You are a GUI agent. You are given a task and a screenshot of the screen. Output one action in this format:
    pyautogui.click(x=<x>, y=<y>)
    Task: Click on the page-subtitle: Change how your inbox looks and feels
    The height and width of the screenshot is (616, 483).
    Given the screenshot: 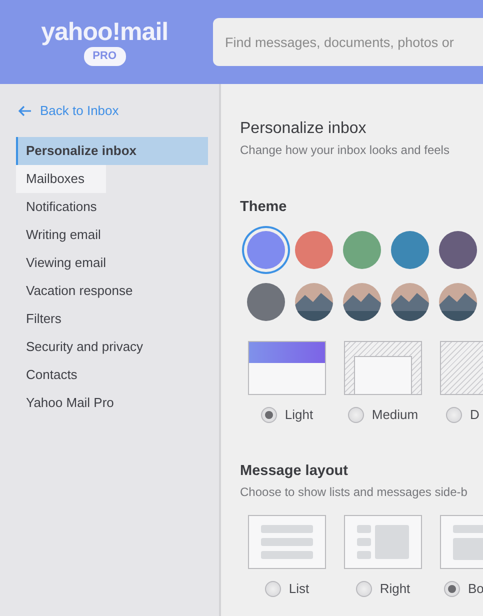 What is the action you would take?
    pyautogui.click(x=345, y=150)
    